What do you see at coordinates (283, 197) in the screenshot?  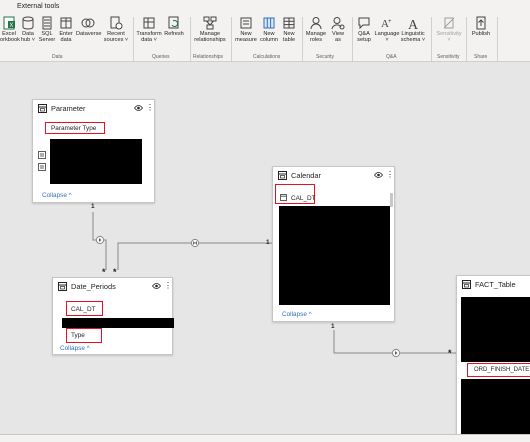 I see `calendar-icon` at bounding box center [283, 197].